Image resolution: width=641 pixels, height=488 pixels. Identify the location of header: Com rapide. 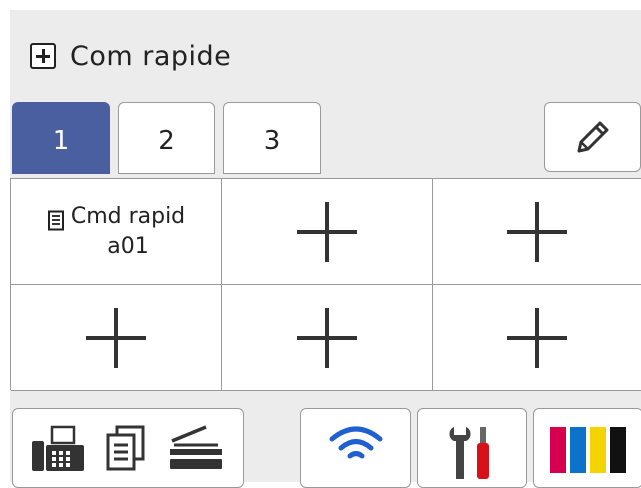
(130, 56).